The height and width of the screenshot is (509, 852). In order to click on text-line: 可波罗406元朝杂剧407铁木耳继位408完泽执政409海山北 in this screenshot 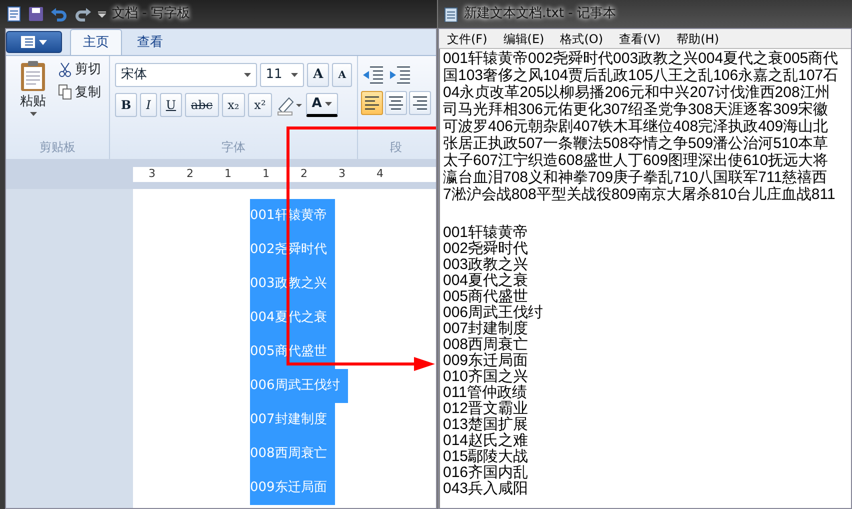, I will do `click(635, 126)`.